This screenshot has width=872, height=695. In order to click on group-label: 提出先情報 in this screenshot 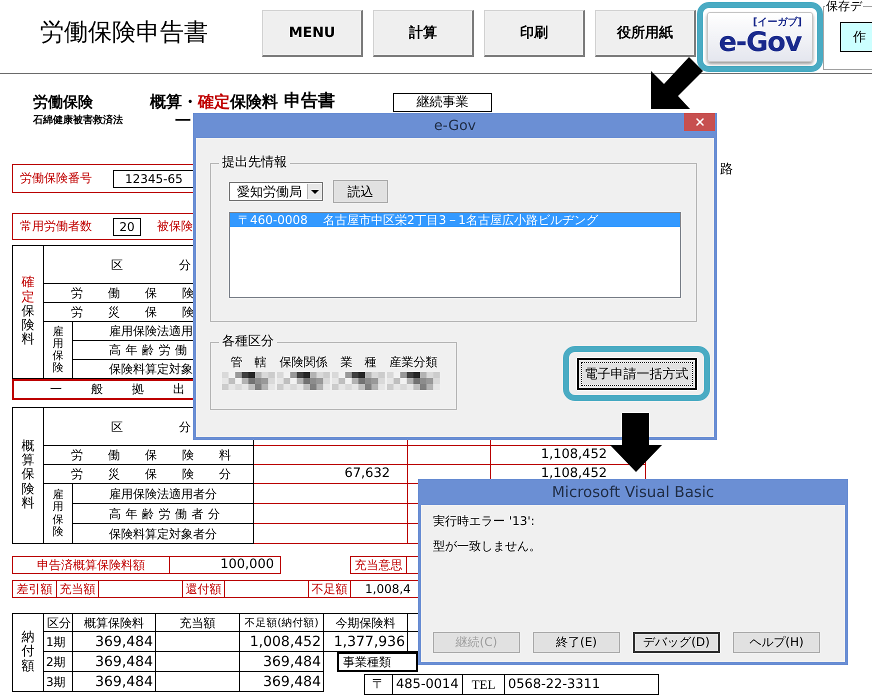, I will do `click(254, 163)`.